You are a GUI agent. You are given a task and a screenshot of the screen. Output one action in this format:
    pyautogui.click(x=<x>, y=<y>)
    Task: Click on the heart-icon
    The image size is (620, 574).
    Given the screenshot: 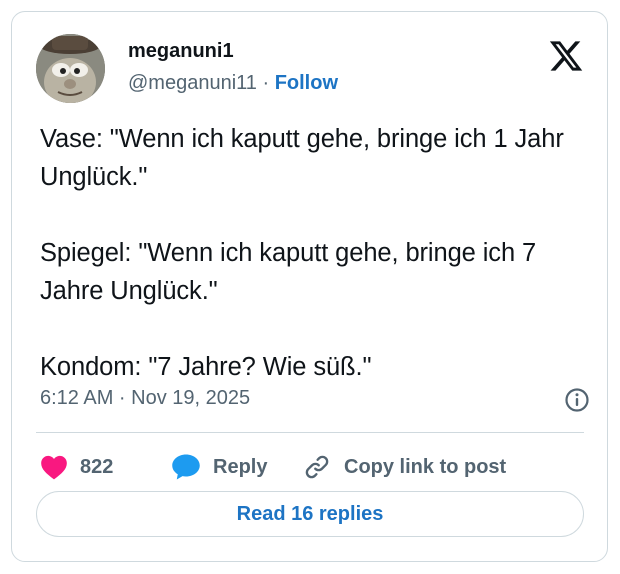 What is the action you would take?
    pyautogui.click(x=54, y=467)
    